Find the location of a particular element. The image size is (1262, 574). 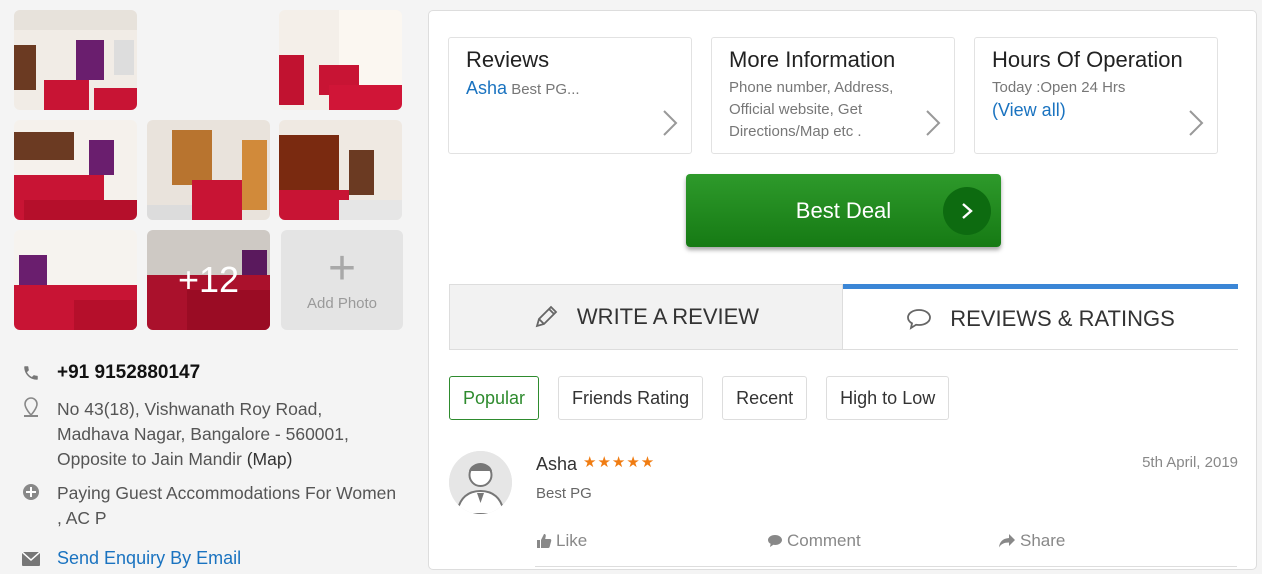

tab-reviews-ratings-label: REVIEWS & RATINGS is located at coordinates (1062, 318).